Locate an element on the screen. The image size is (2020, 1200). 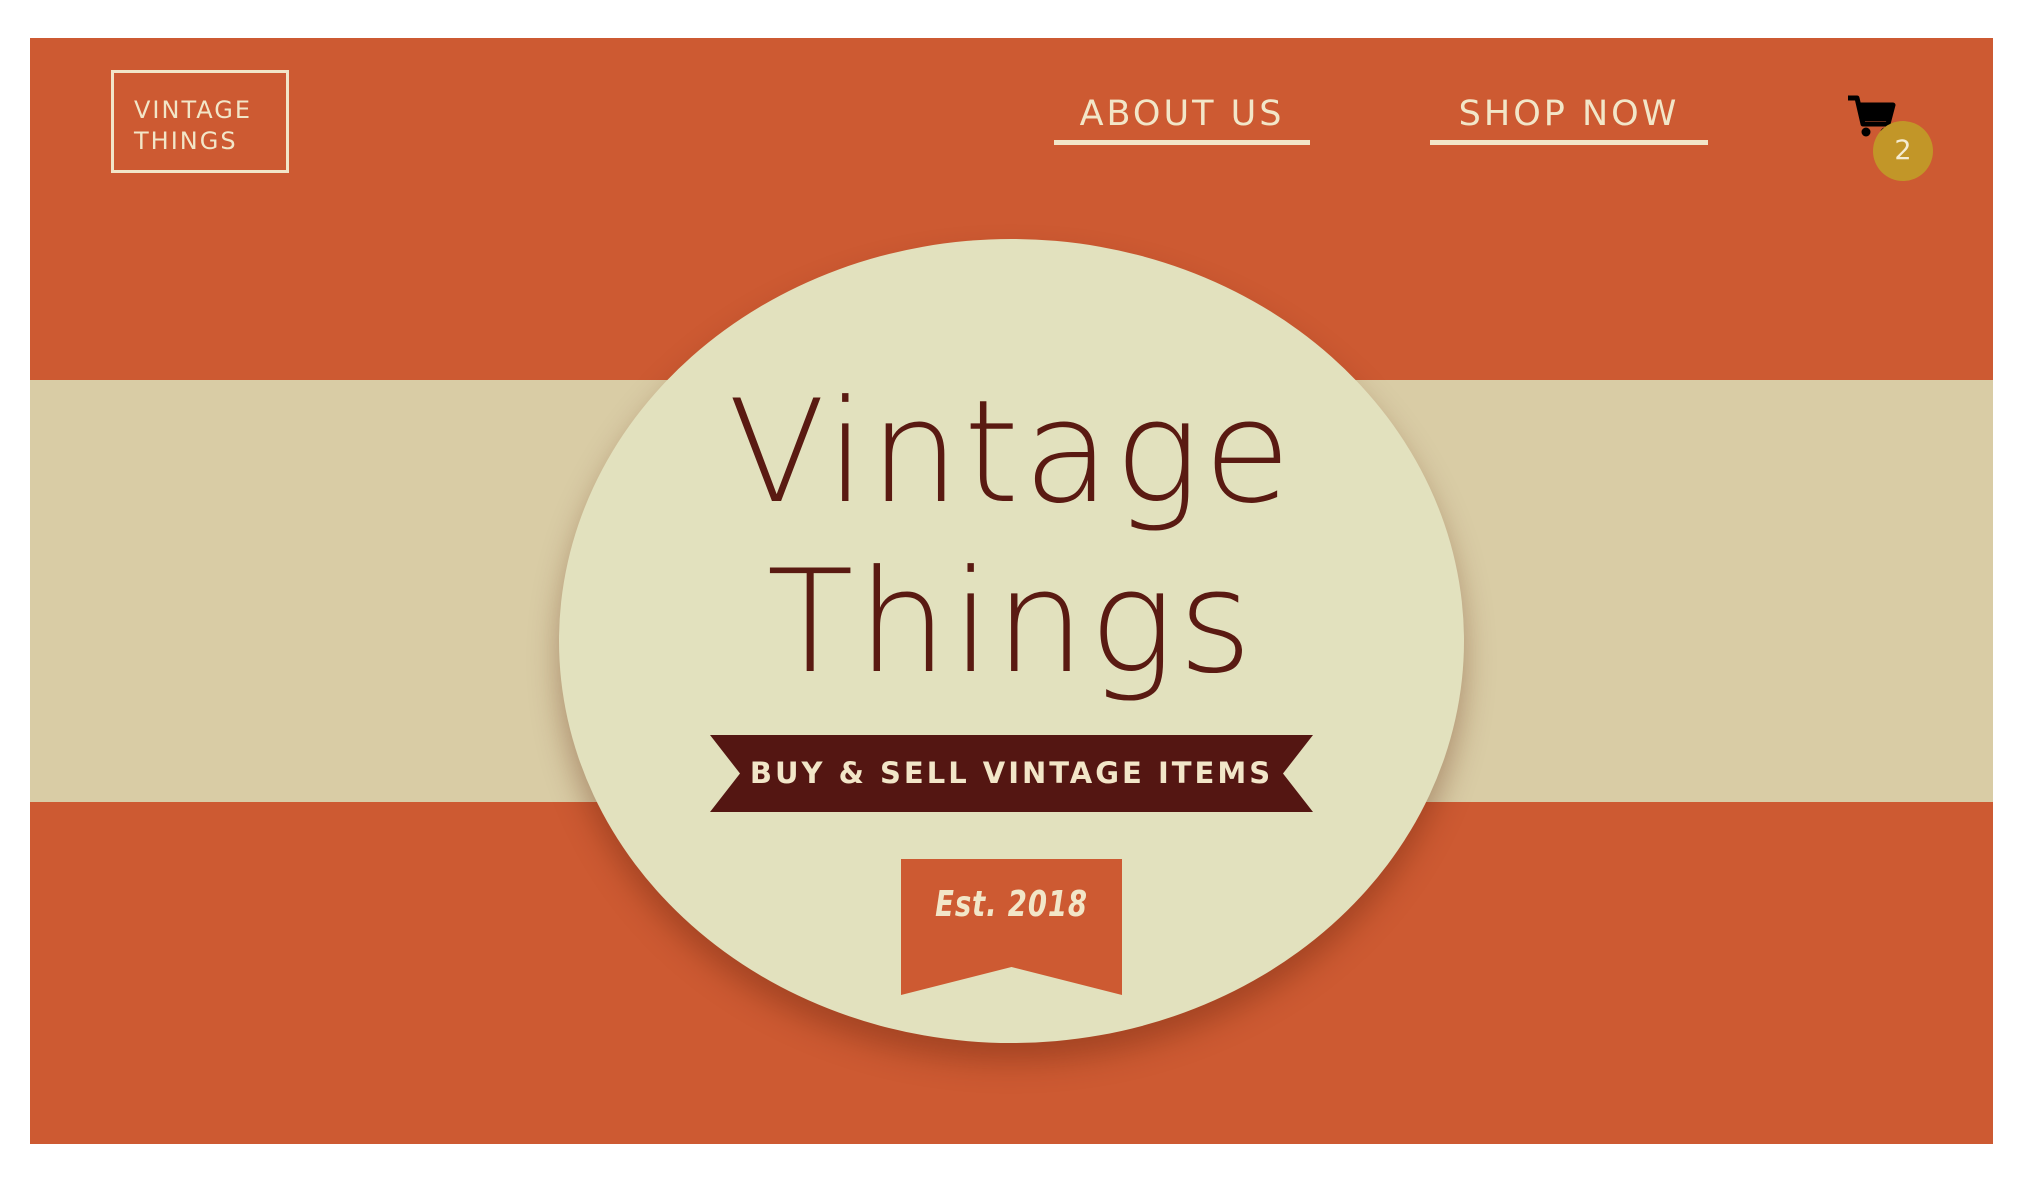
tagline-text: BUY & SELL VINTAGE ITEMS is located at coordinates (1011, 773).